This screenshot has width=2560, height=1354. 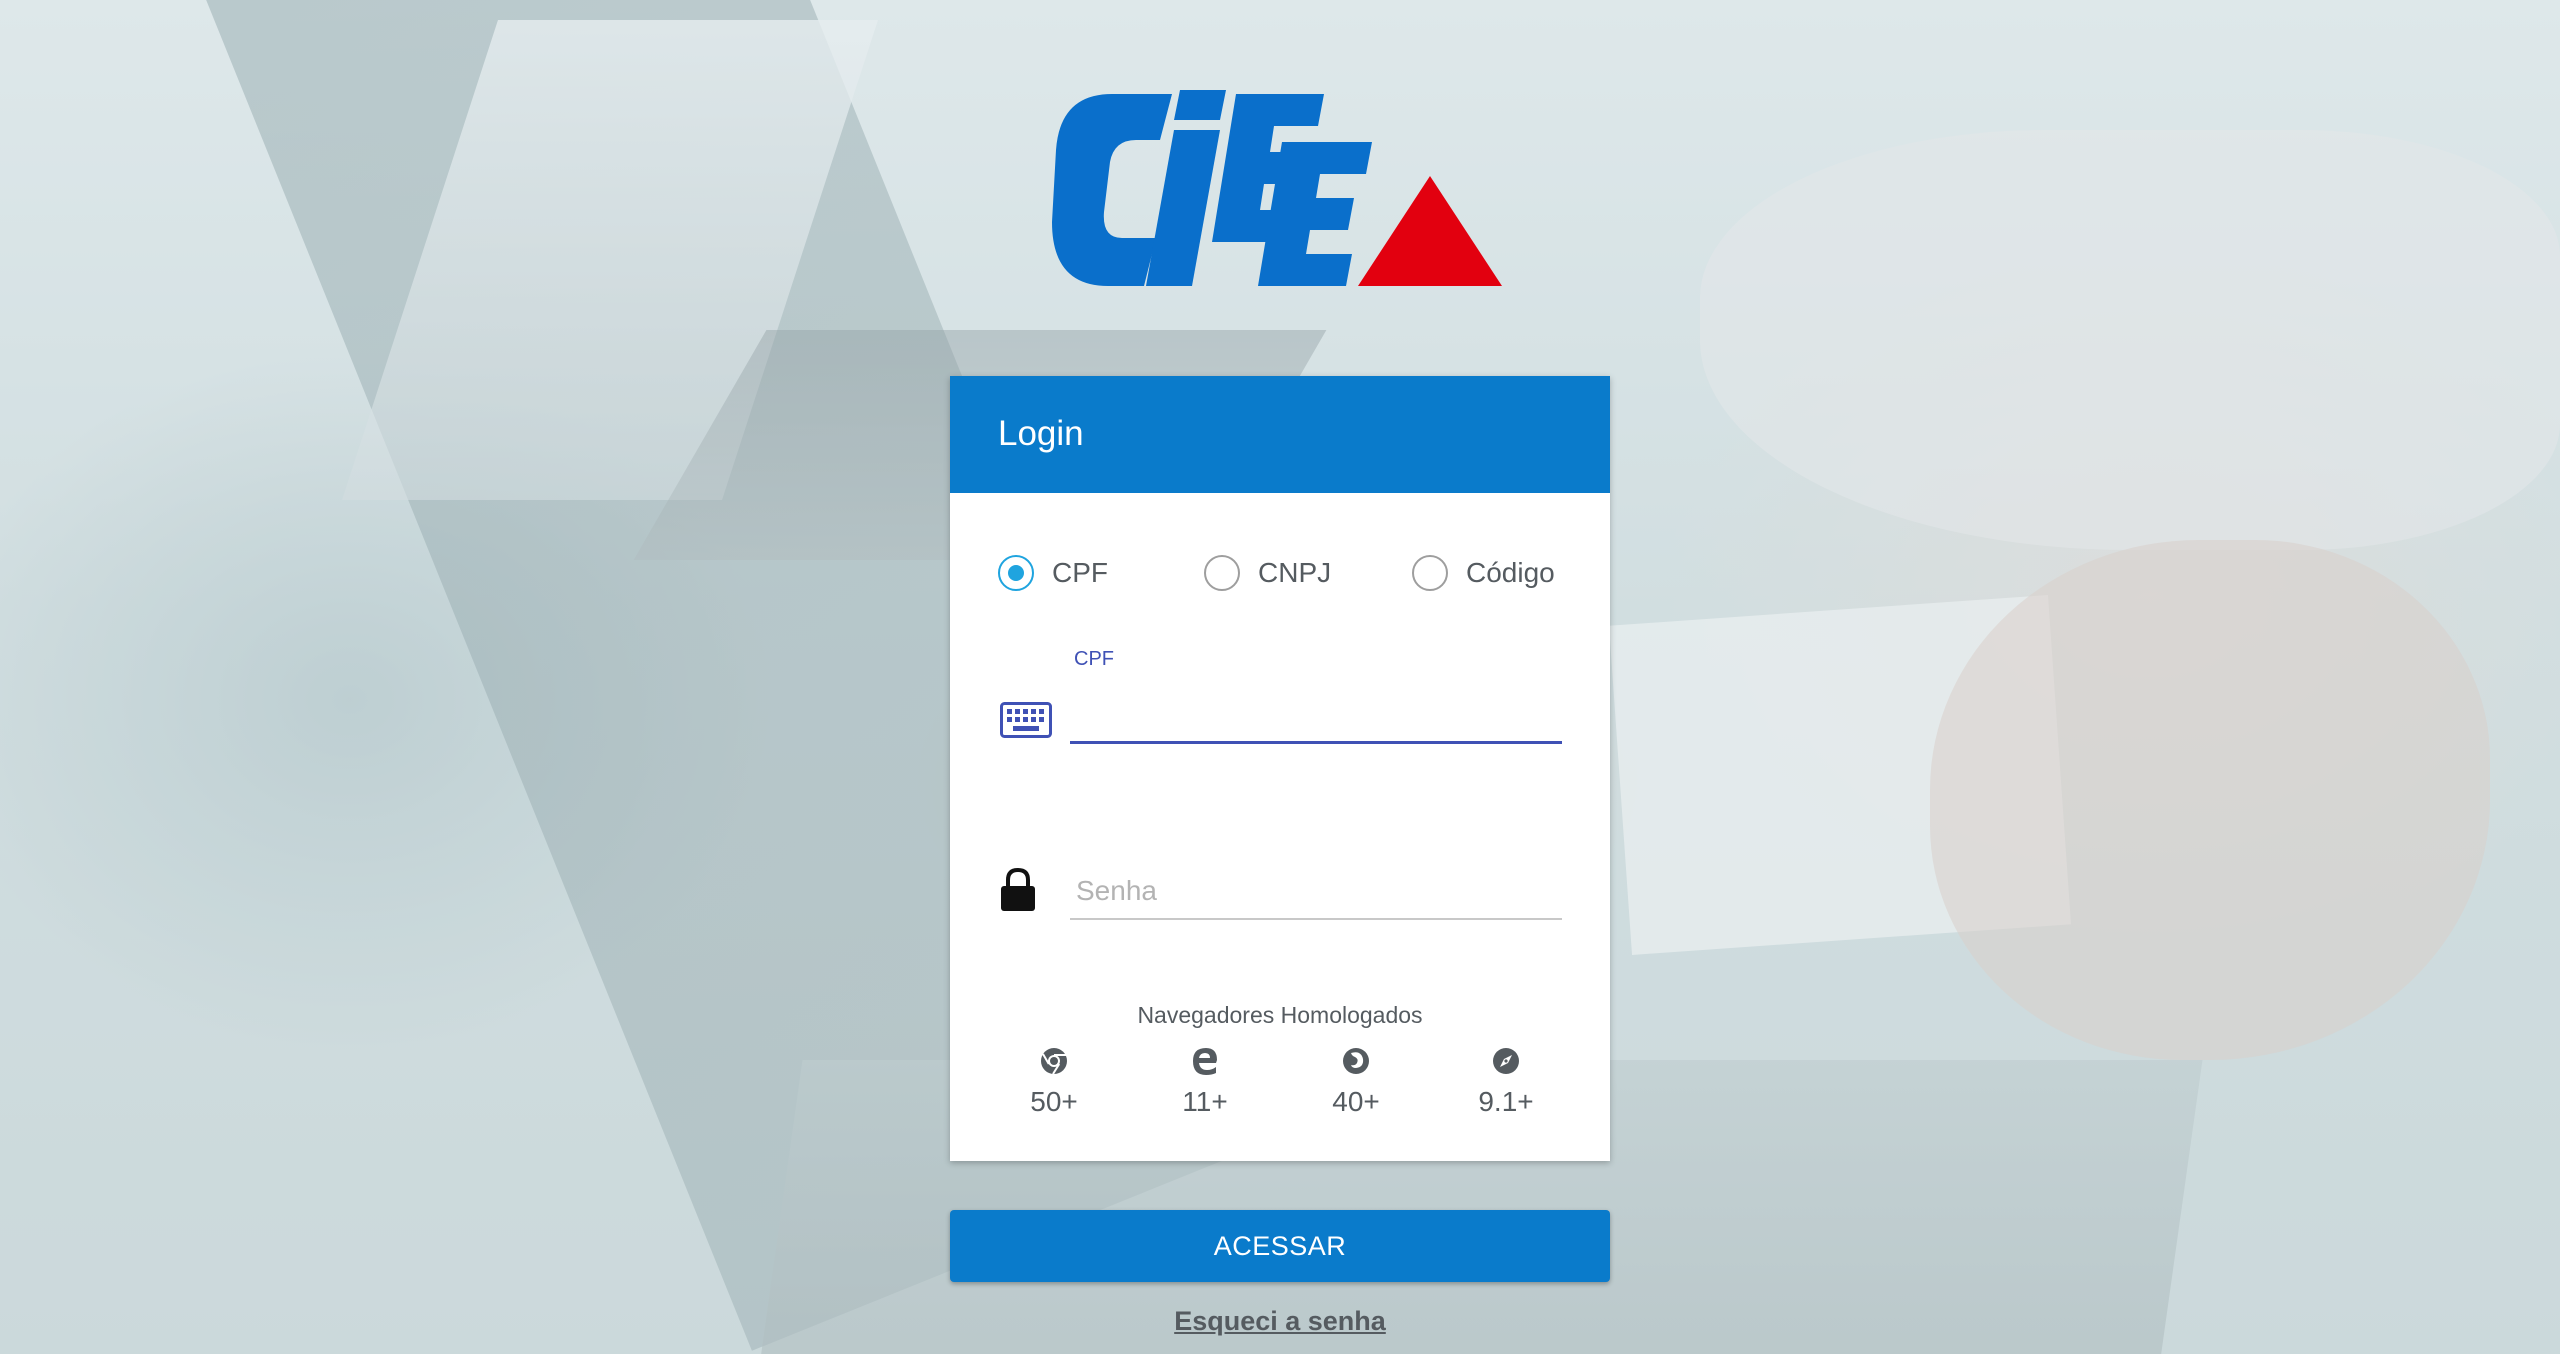 I want to click on radio-option-cnpj: CNPJ, so click(x=1267, y=573).